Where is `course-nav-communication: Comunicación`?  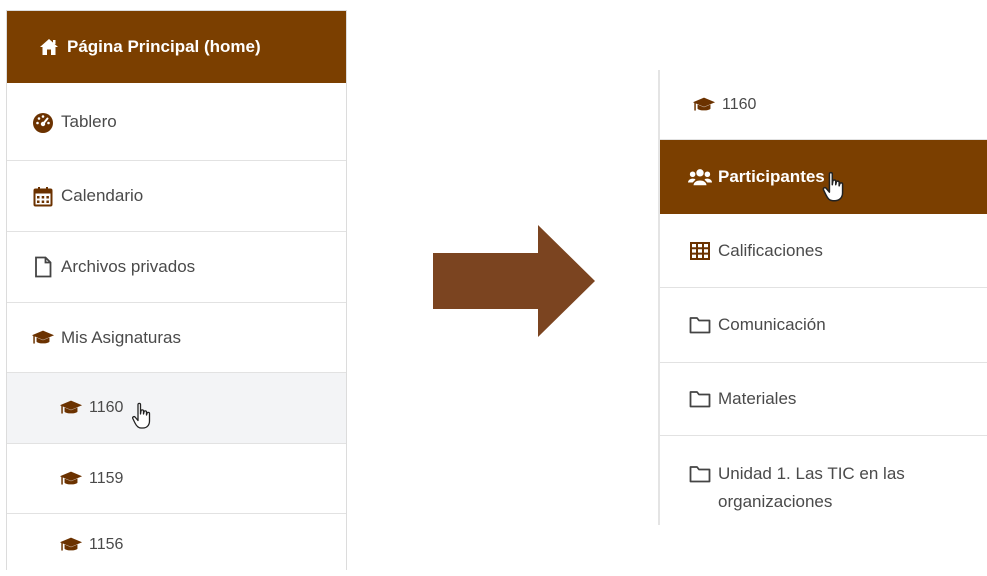
course-nav-communication: Comunicación is located at coordinates (823, 325).